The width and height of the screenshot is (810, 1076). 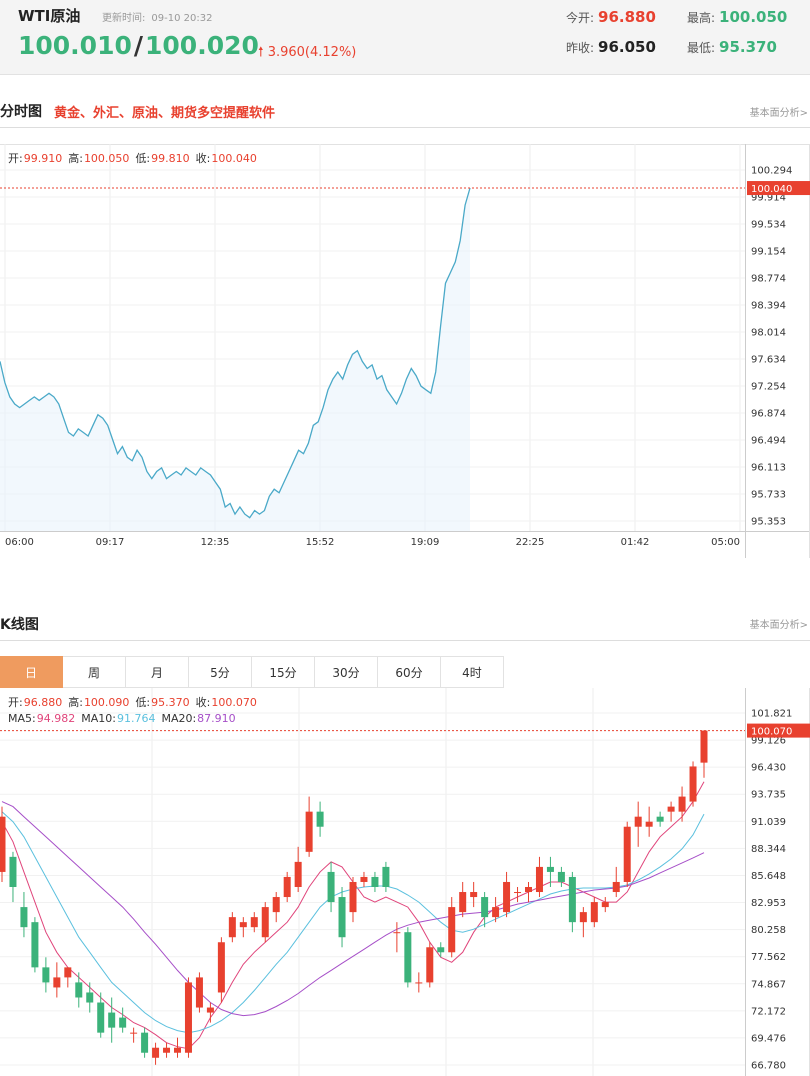 I want to click on intraday-ohlc-label-2: 低:, so click(x=142, y=158).